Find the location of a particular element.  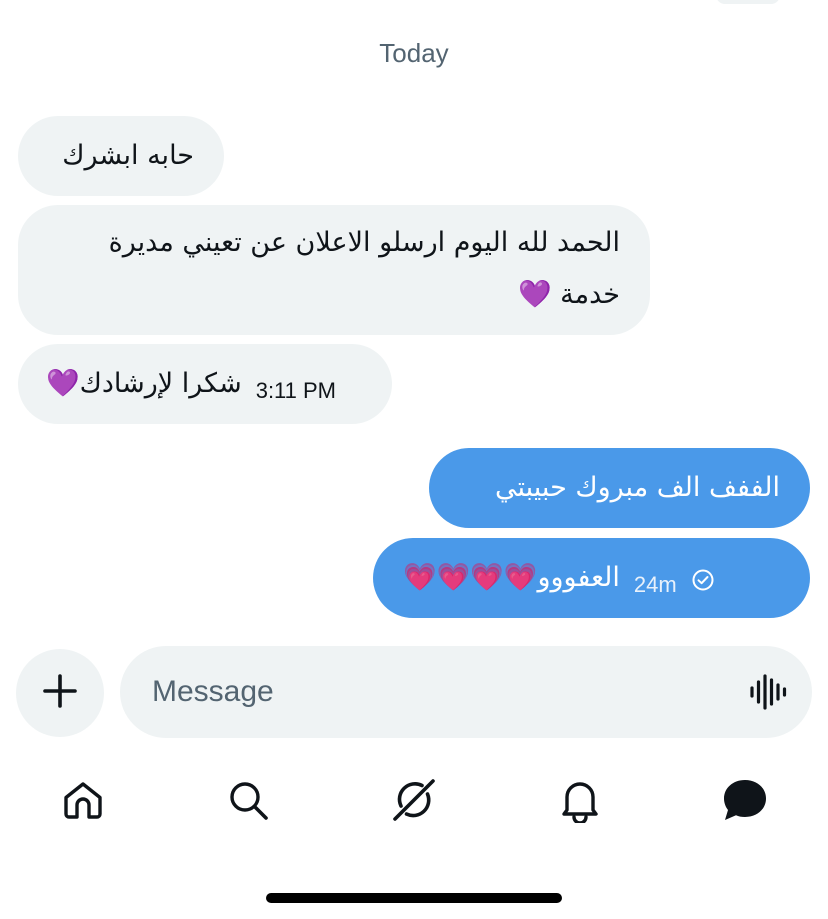

message-bubble-incoming: 3:11 PM شكرا لإرشادك💜 is located at coordinates (205, 384).